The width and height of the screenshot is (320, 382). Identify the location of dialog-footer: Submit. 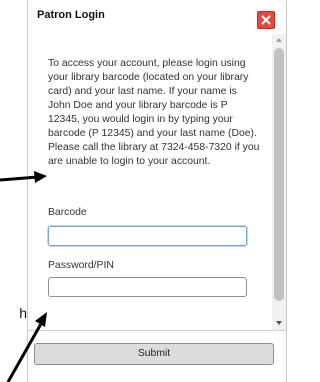
(157, 356).